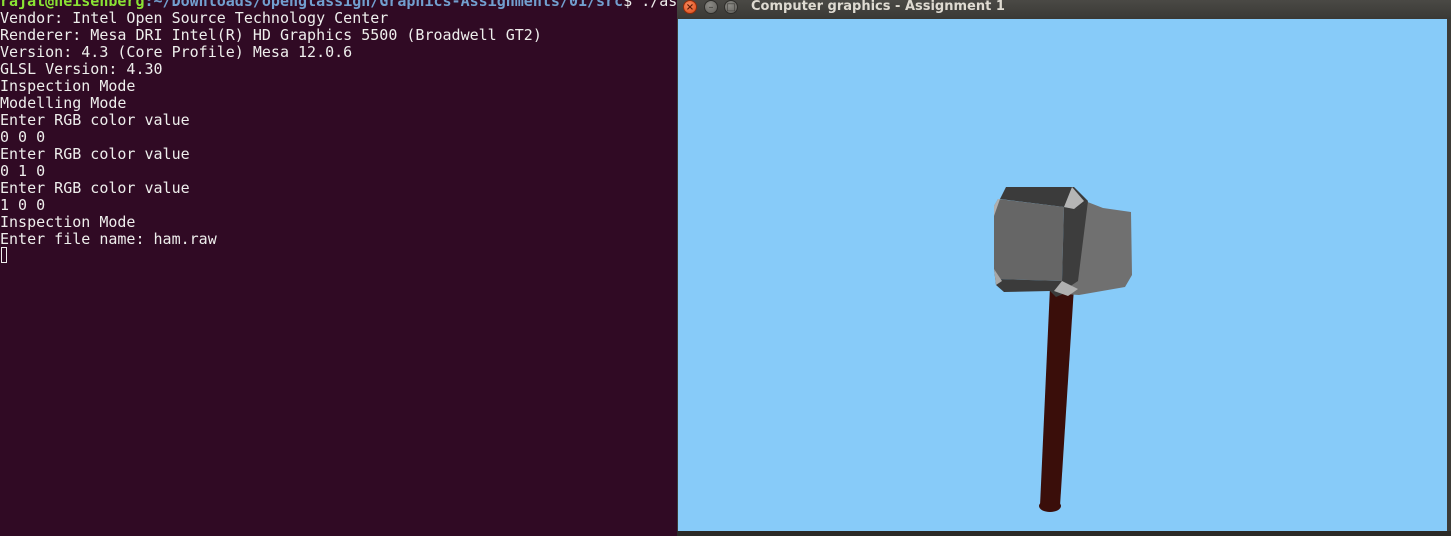 Image resolution: width=1451 pixels, height=536 pixels. I want to click on terminal-output-line: 1 0 0, so click(23, 205).